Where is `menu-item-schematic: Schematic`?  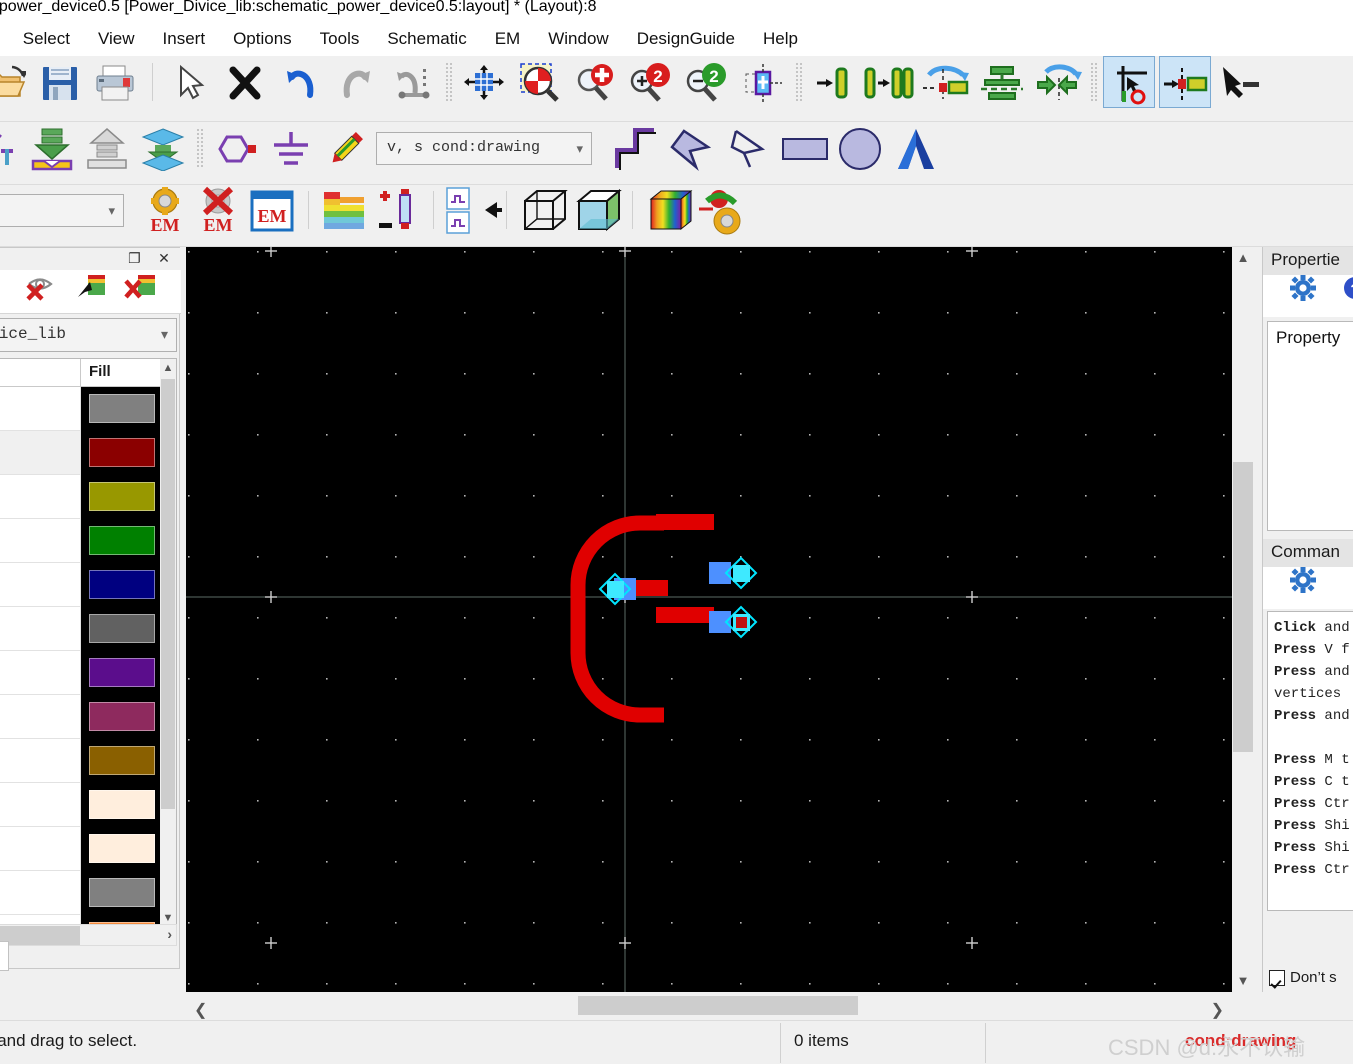 menu-item-schematic: Schematic is located at coordinates (426, 39).